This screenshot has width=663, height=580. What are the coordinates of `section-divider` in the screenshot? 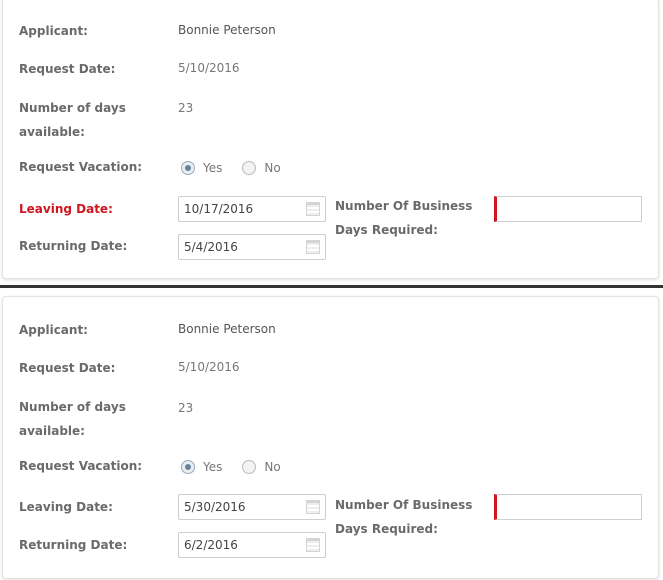 It's located at (331, 286).